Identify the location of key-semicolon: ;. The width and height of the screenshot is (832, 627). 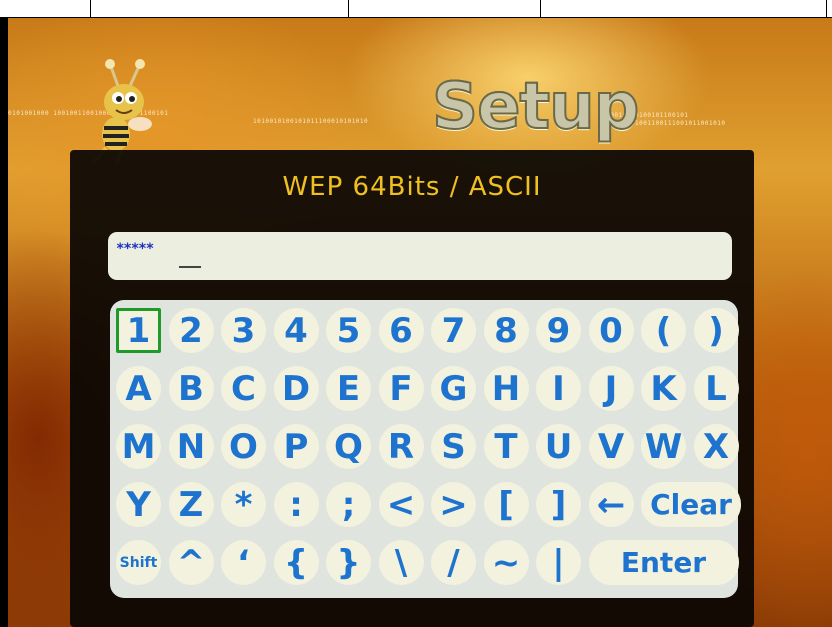
(348, 504).